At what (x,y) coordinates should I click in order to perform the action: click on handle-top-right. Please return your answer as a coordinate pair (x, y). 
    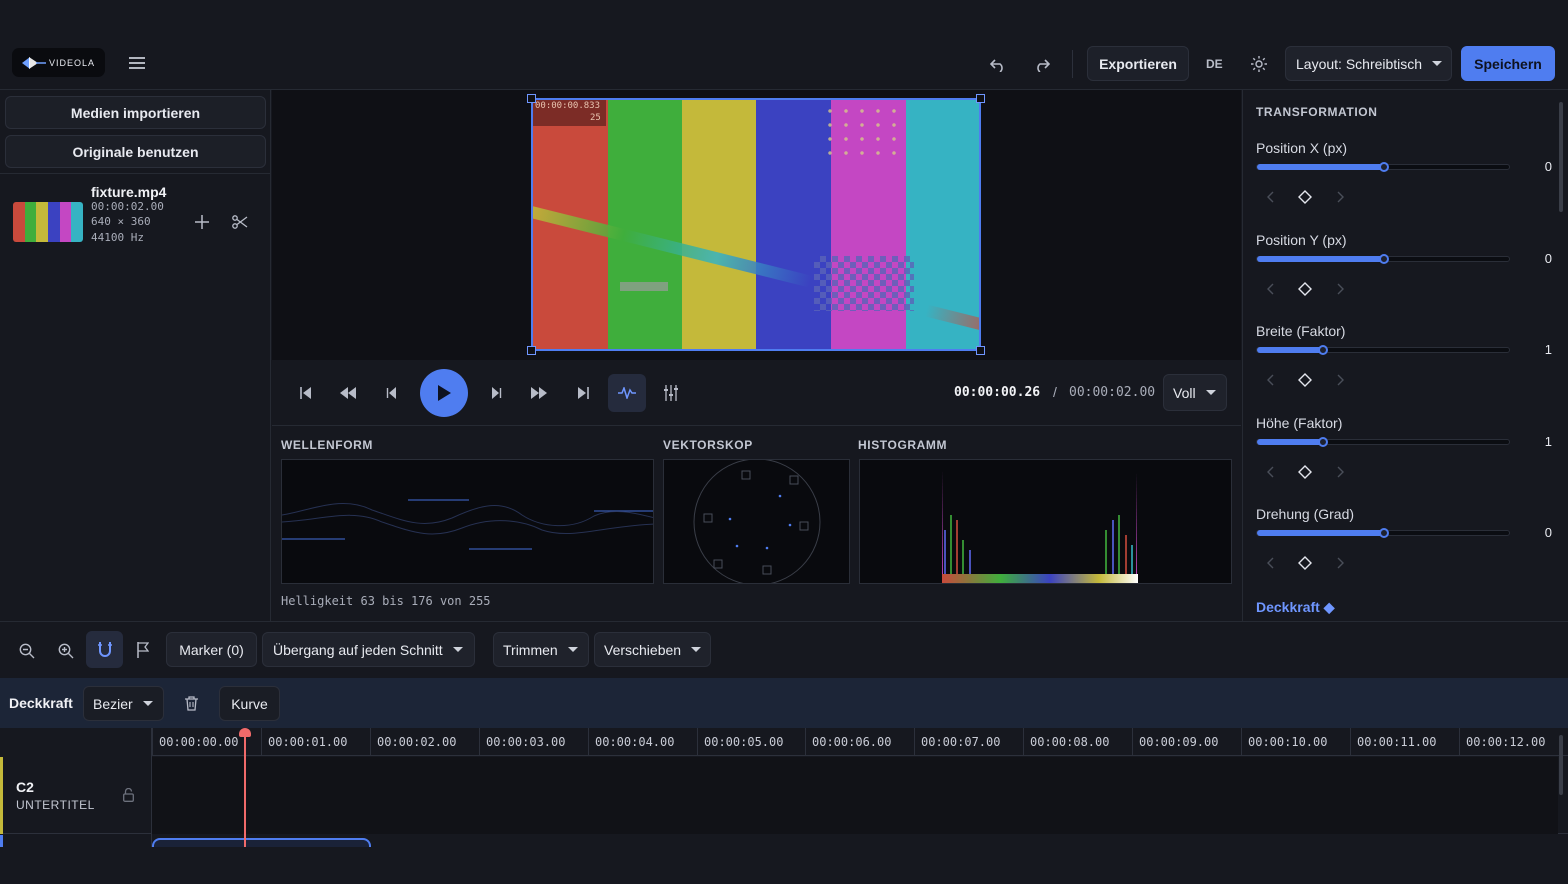
    Looking at the image, I should click on (980, 98).